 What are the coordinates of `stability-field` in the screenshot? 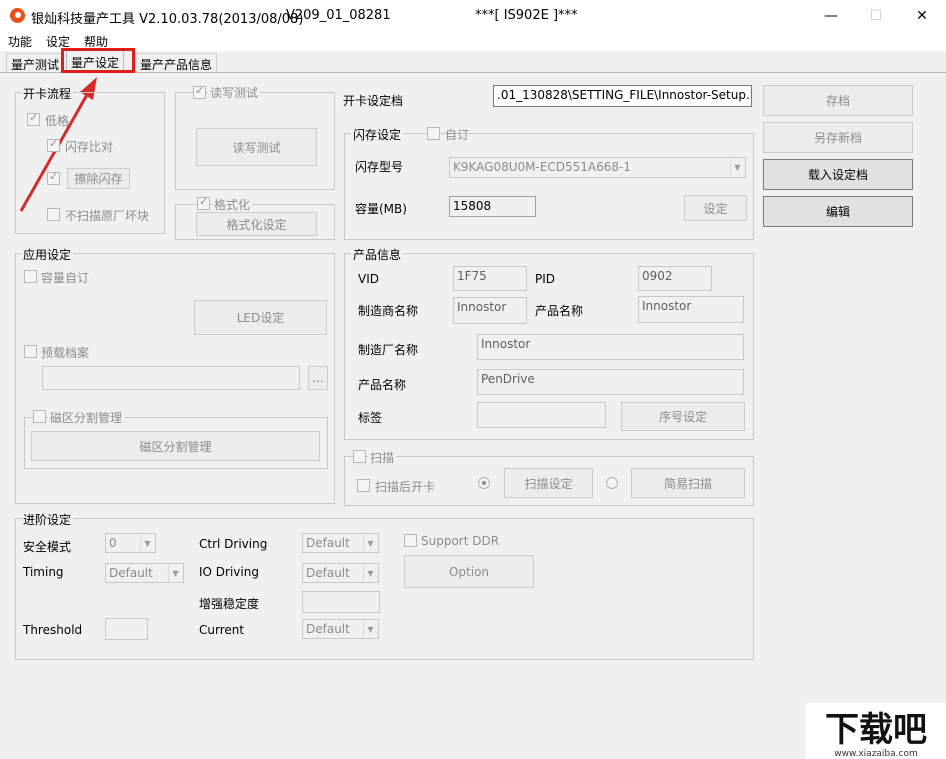 It's located at (341, 602).